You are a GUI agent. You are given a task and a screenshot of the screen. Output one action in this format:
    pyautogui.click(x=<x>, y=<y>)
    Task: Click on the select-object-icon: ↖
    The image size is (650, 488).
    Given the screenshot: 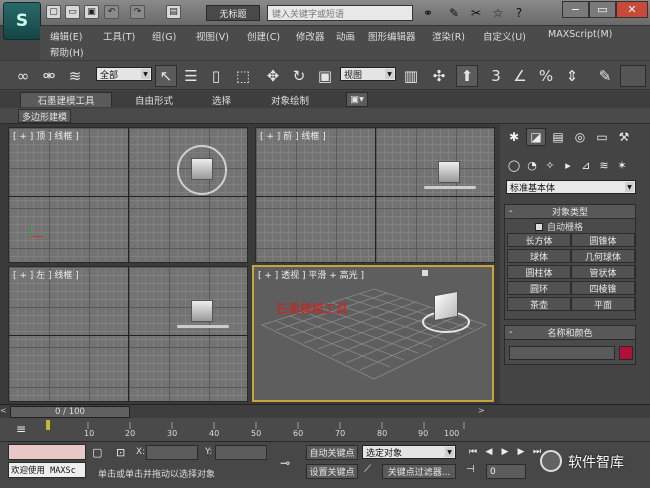 What is the action you would take?
    pyautogui.click(x=166, y=76)
    